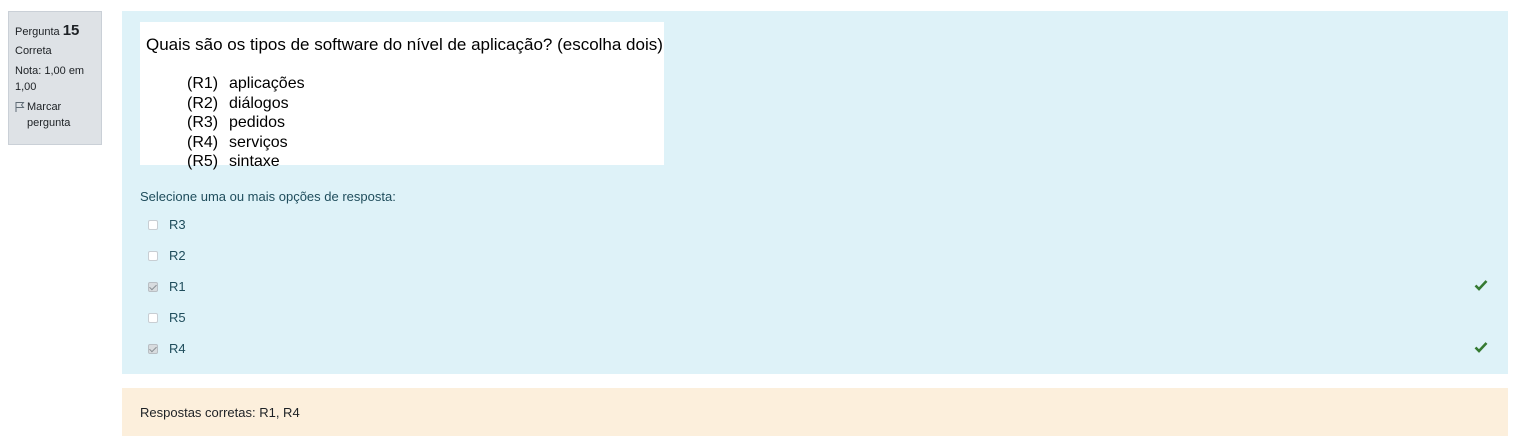  I want to click on answer-label: R2, so click(177, 255).